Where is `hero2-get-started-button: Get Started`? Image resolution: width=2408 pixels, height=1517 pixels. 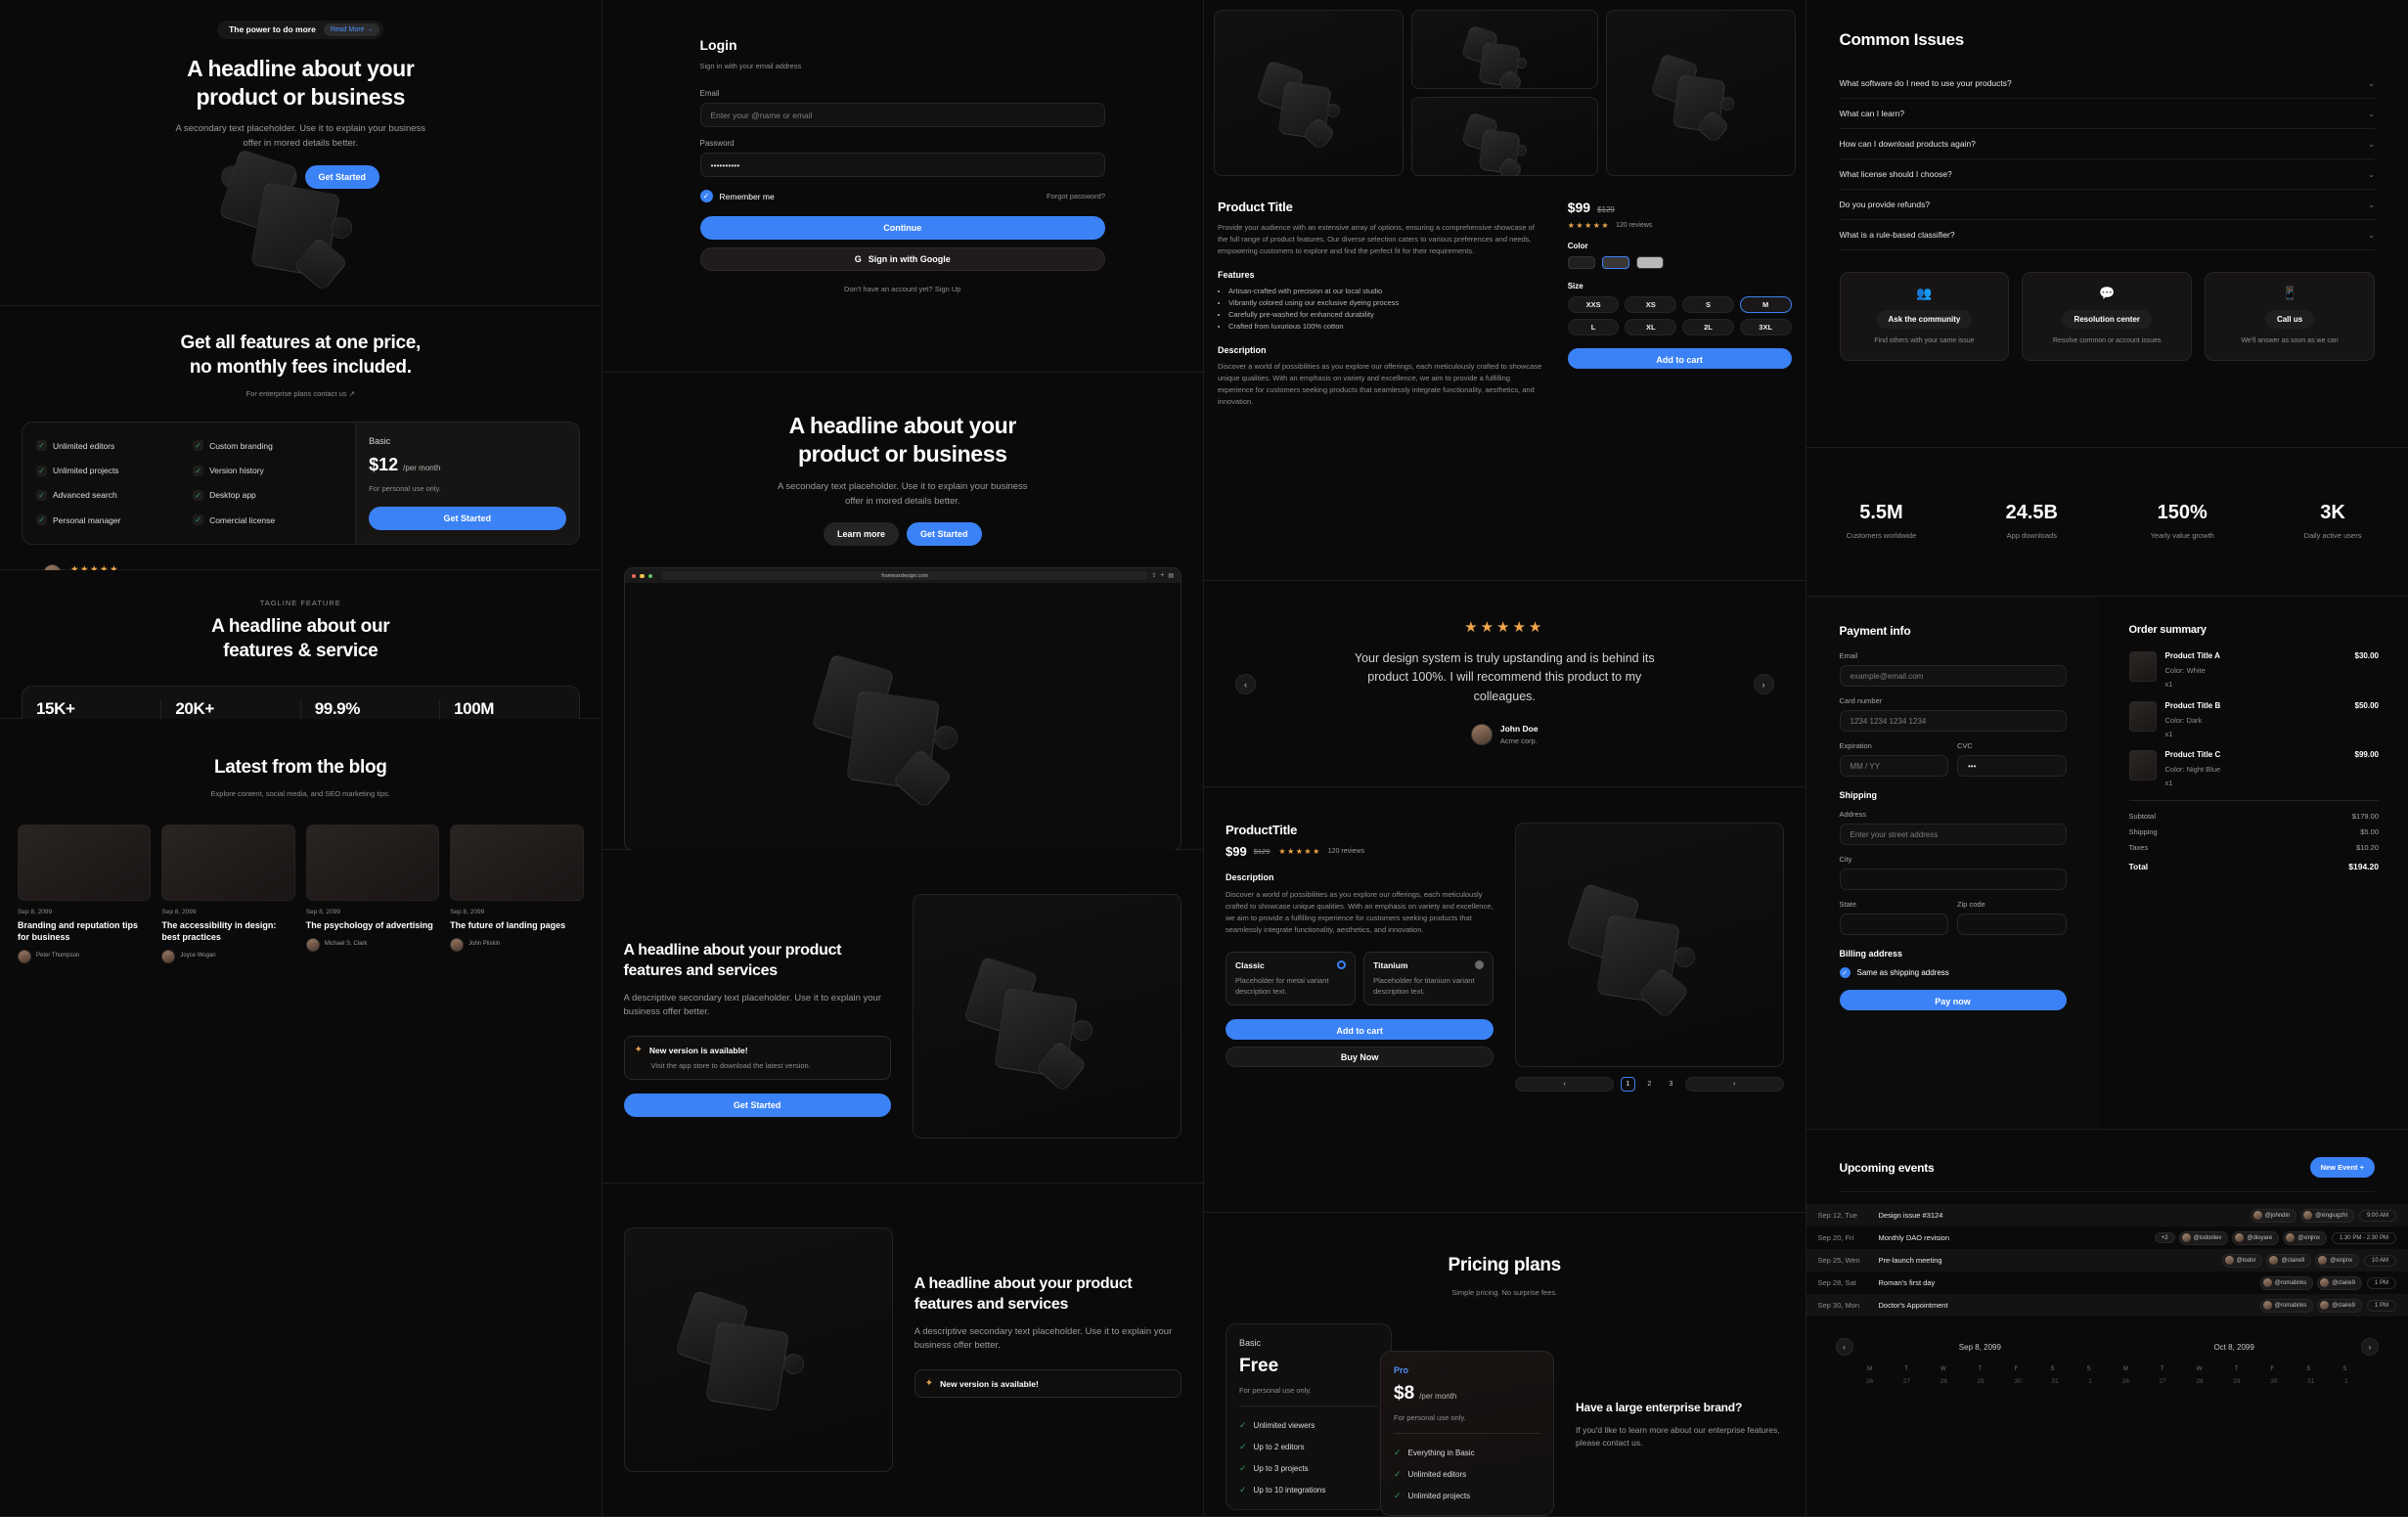 hero2-get-started-button: Get Started is located at coordinates (945, 534).